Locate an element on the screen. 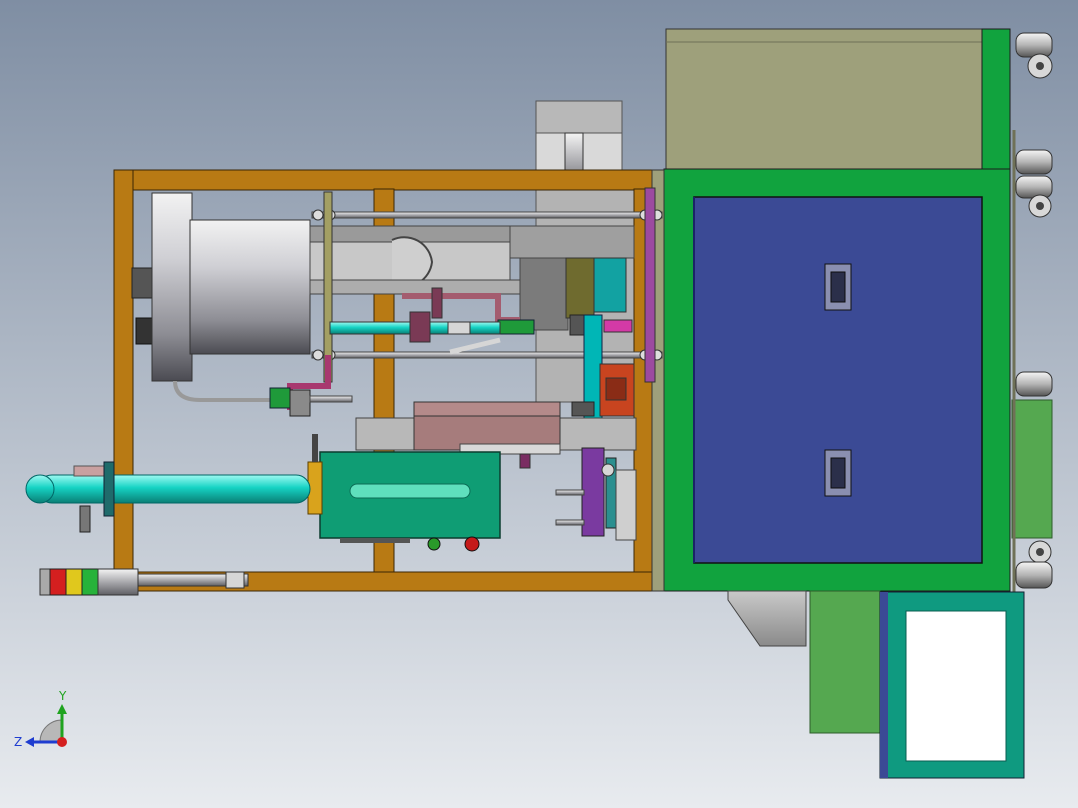 The image size is (1078, 808). axis-label-z: Z is located at coordinates (18, 742).